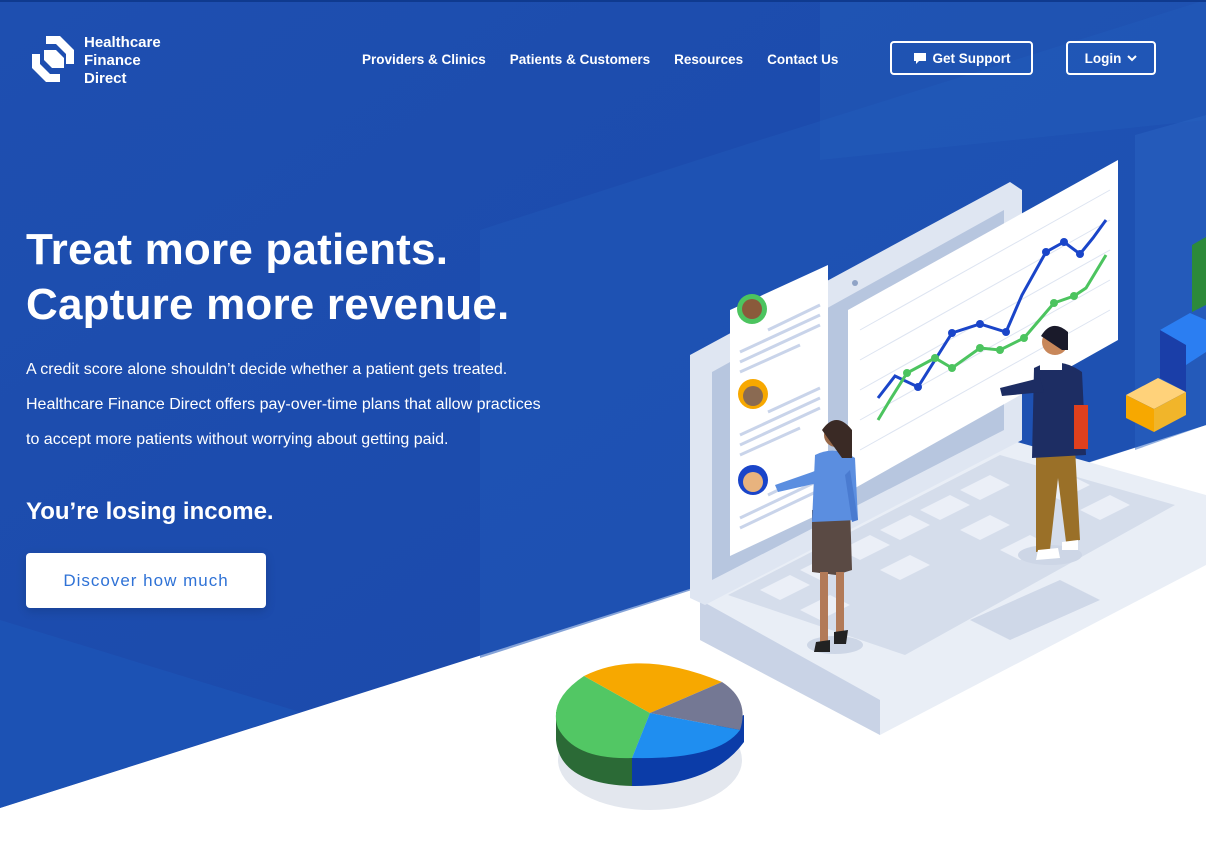 The width and height of the screenshot is (1206, 855). Describe the element at coordinates (1132, 58) in the screenshot. I see `chevron-down-icon` at that location.